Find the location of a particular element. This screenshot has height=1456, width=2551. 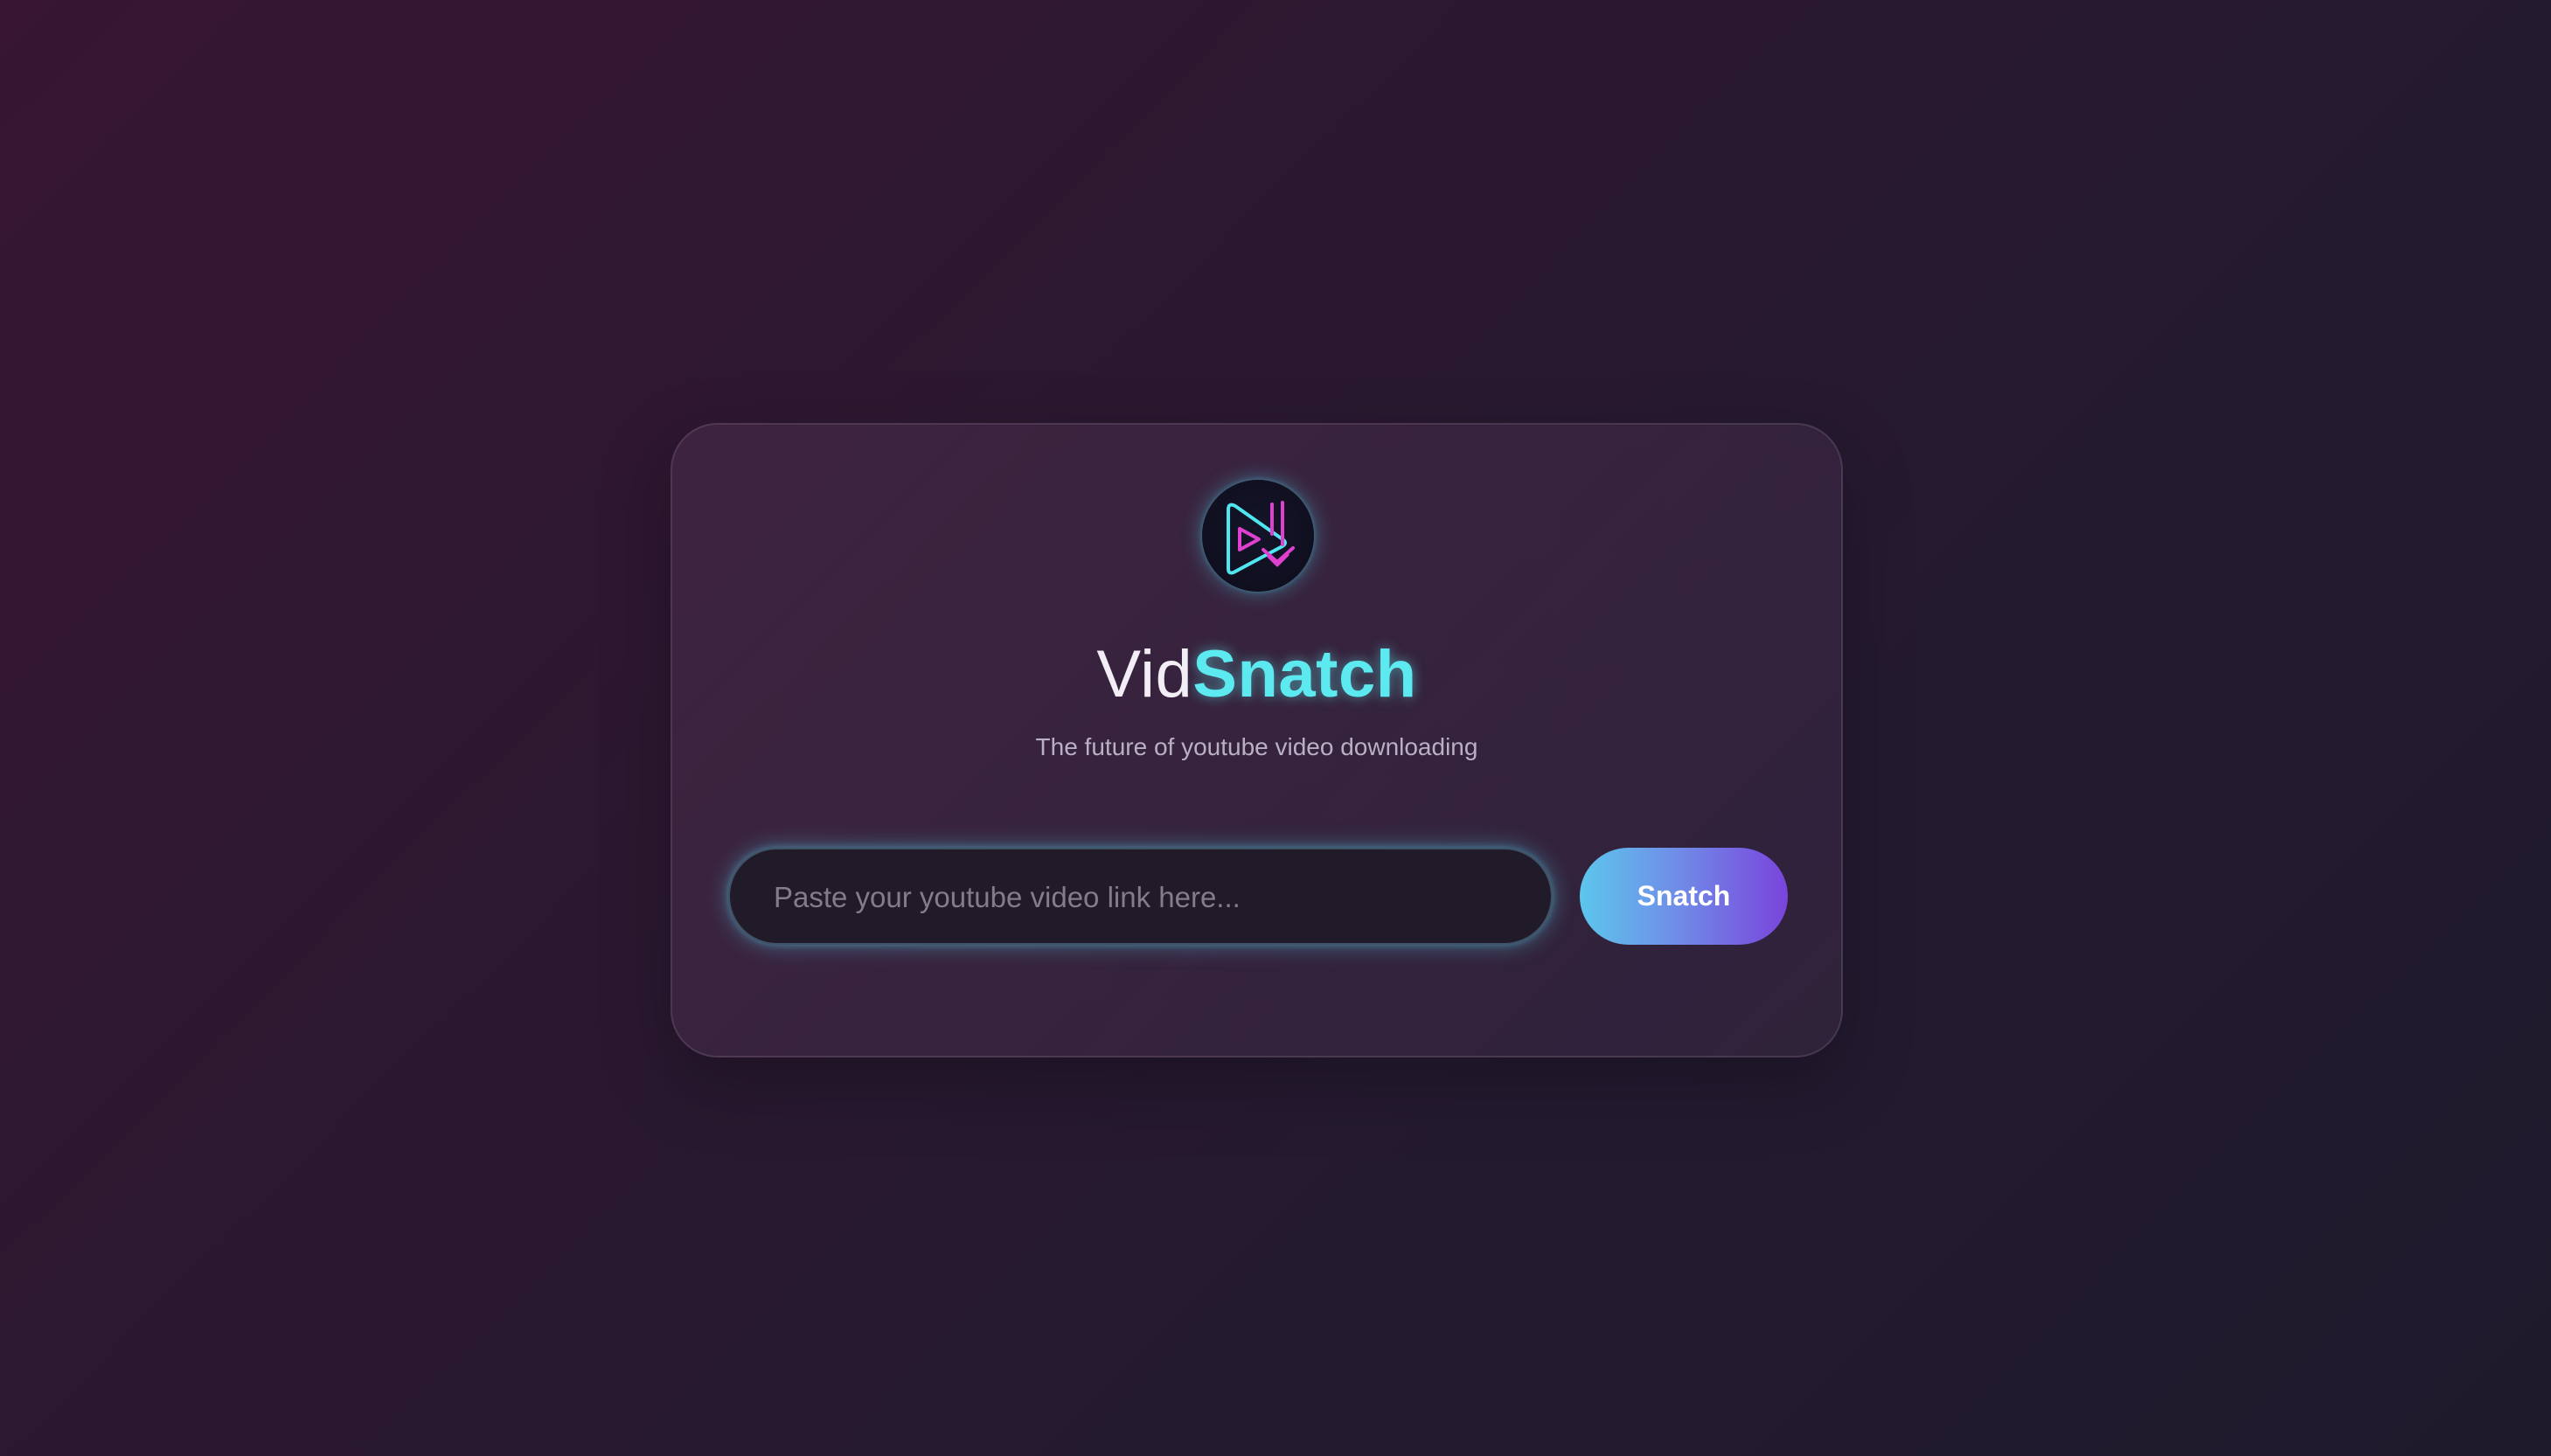

url-input is located at coordinates (1149, 897).